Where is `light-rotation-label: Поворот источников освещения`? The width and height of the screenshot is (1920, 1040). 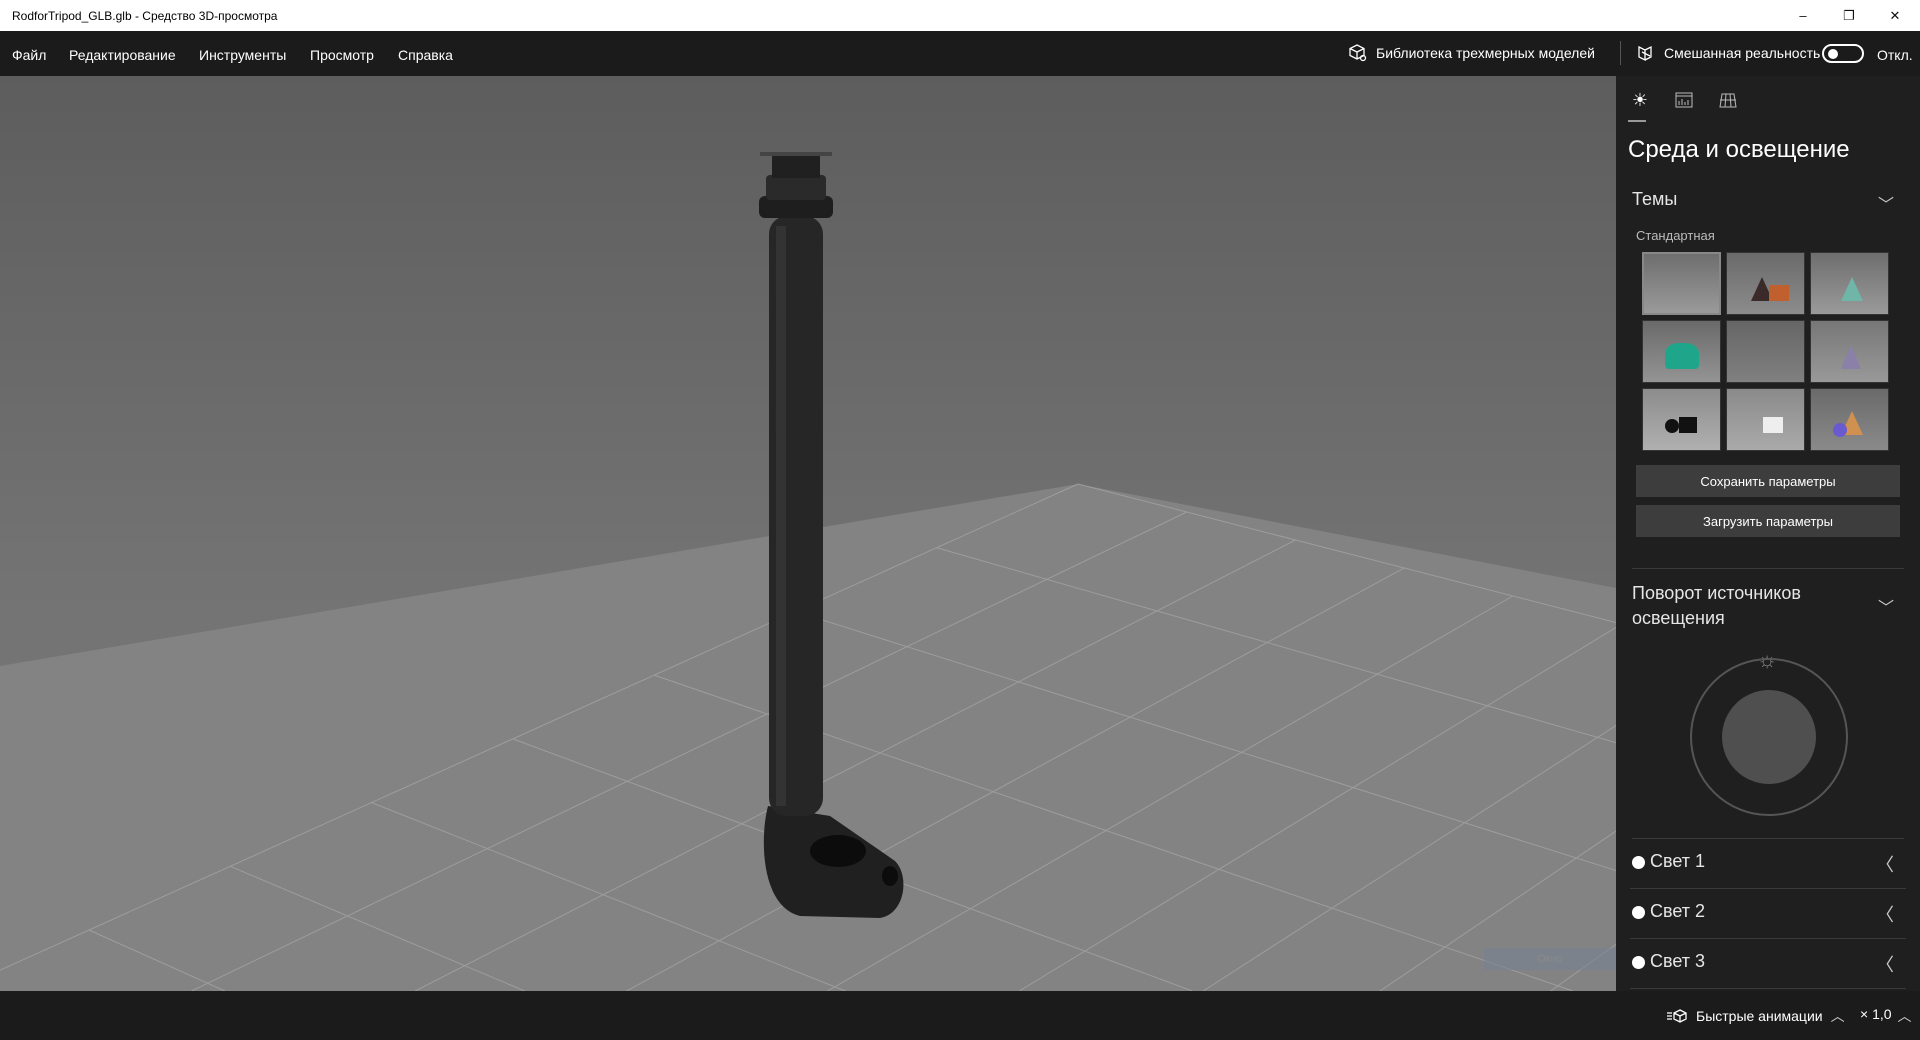 light-rotation-label: Поворот источников освещения is located at coordinates (1716, 605).